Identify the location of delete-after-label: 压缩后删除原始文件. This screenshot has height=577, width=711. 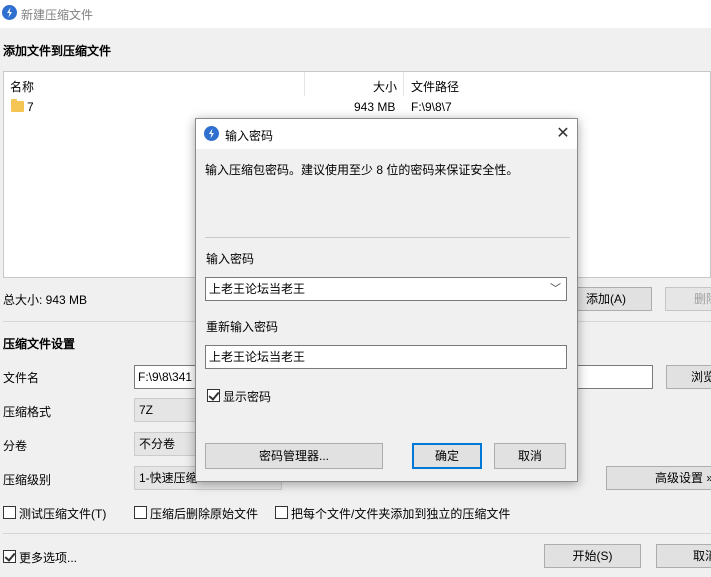
(204, 514).